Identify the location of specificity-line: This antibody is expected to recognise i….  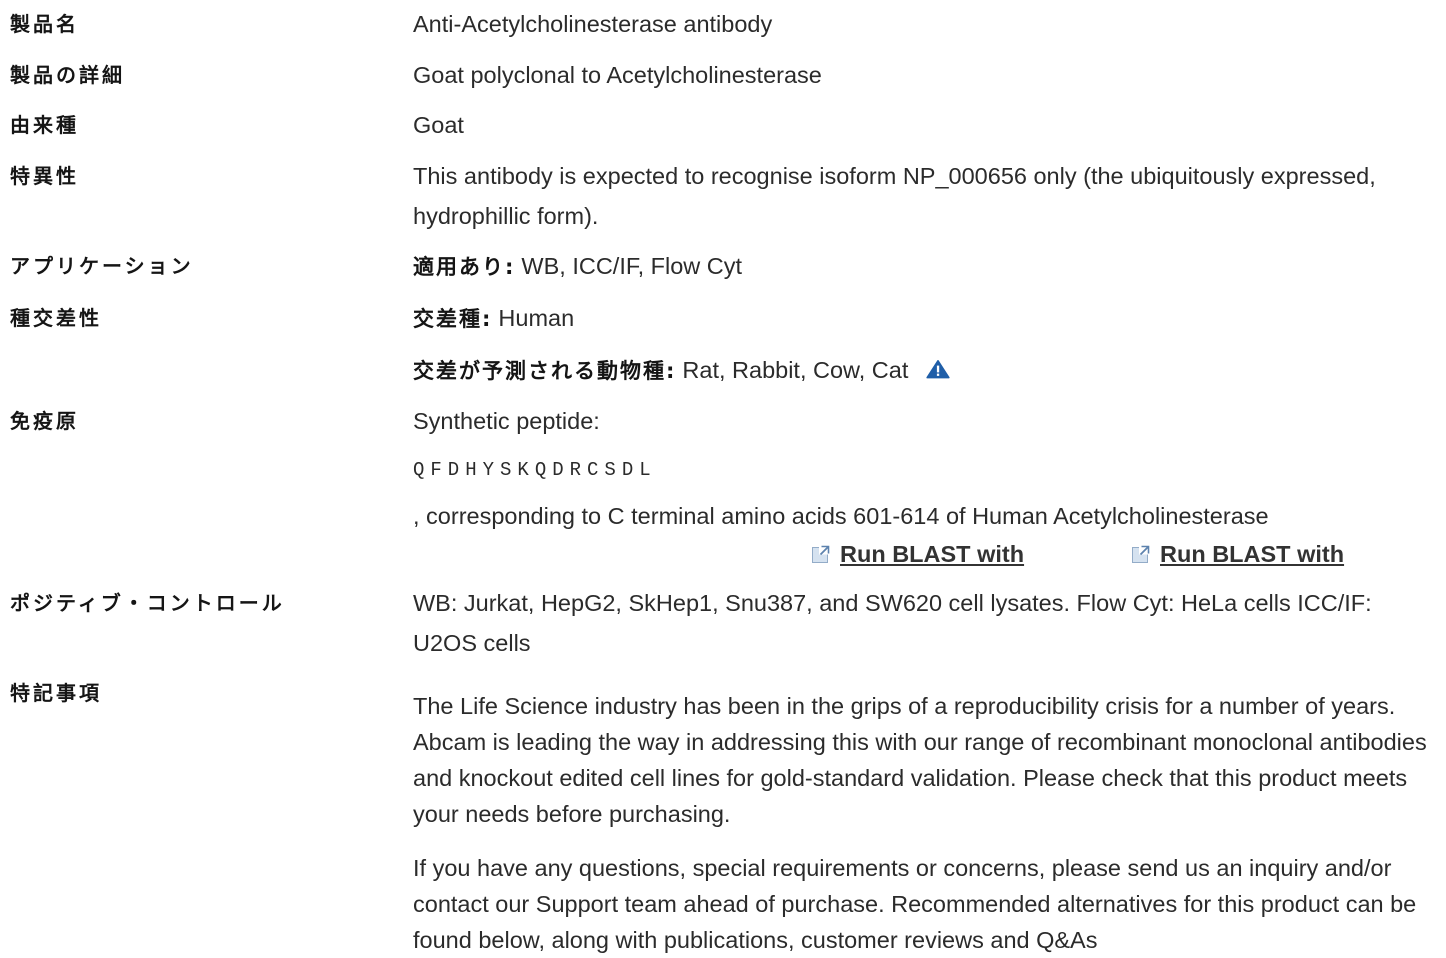
(894, 175).